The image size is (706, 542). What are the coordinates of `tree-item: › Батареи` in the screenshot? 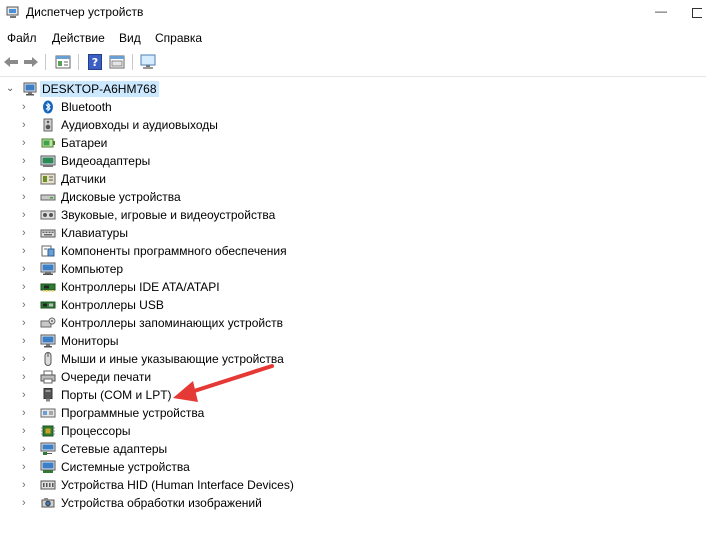 It's located at (353, 143).